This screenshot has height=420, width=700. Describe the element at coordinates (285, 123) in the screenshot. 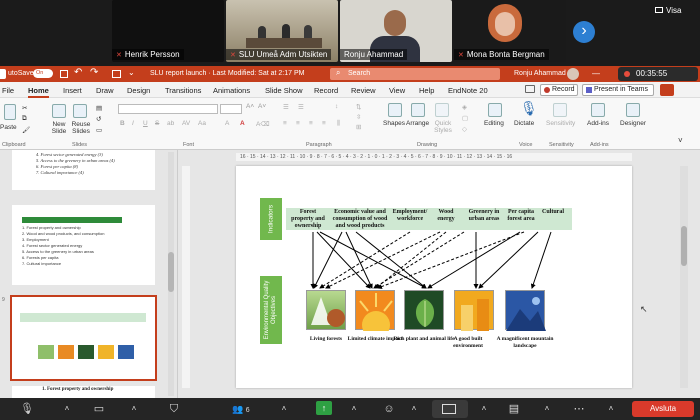

I see `align-left-icon: ≡` at that location.